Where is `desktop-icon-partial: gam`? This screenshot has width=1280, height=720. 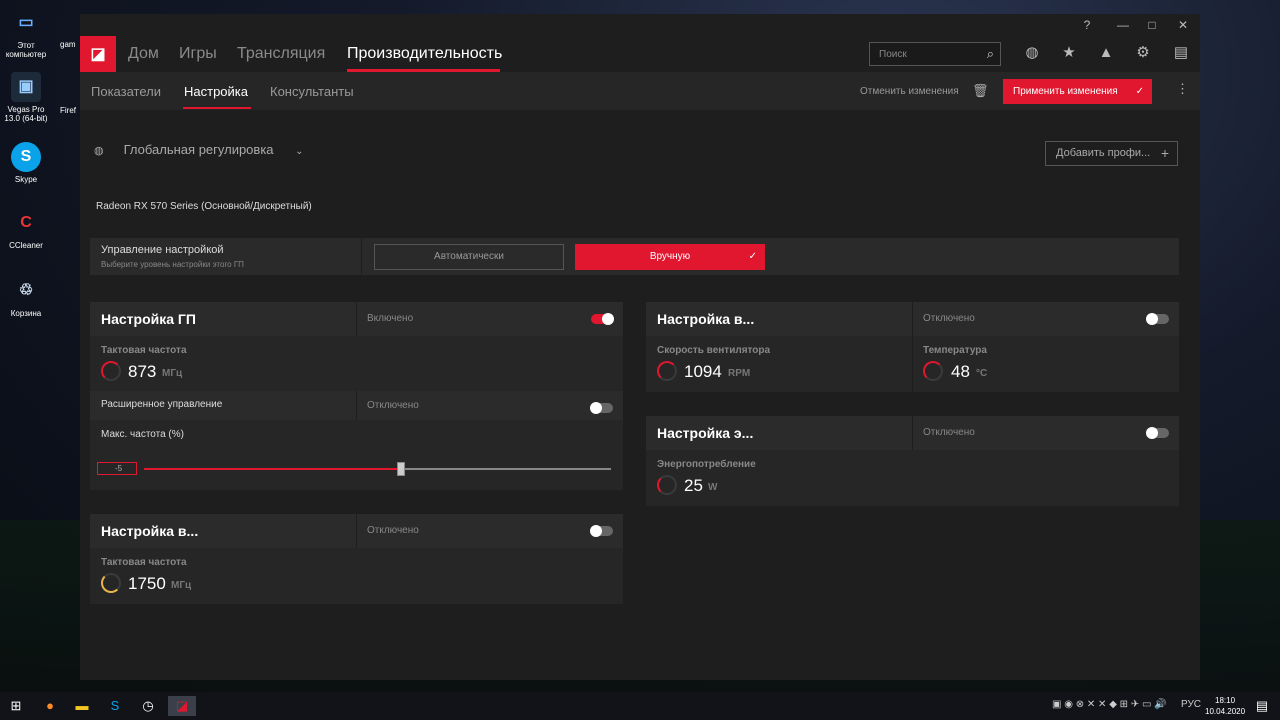
desktop-icon-partial: gam is located at coordinates (71, 44).